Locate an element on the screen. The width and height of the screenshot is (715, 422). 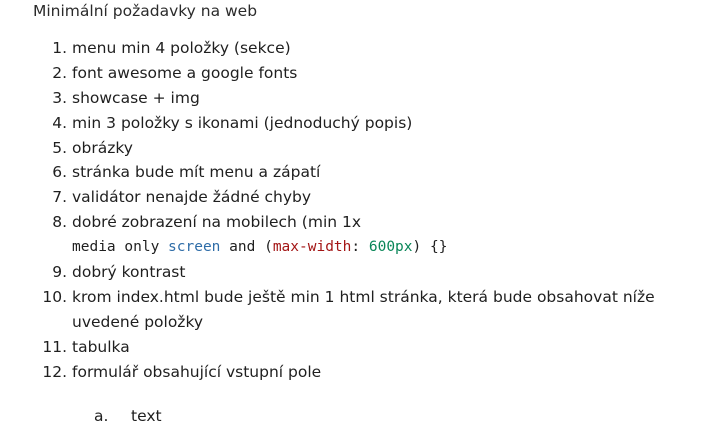
list-number: 5. is located at coordinates (59, 147).